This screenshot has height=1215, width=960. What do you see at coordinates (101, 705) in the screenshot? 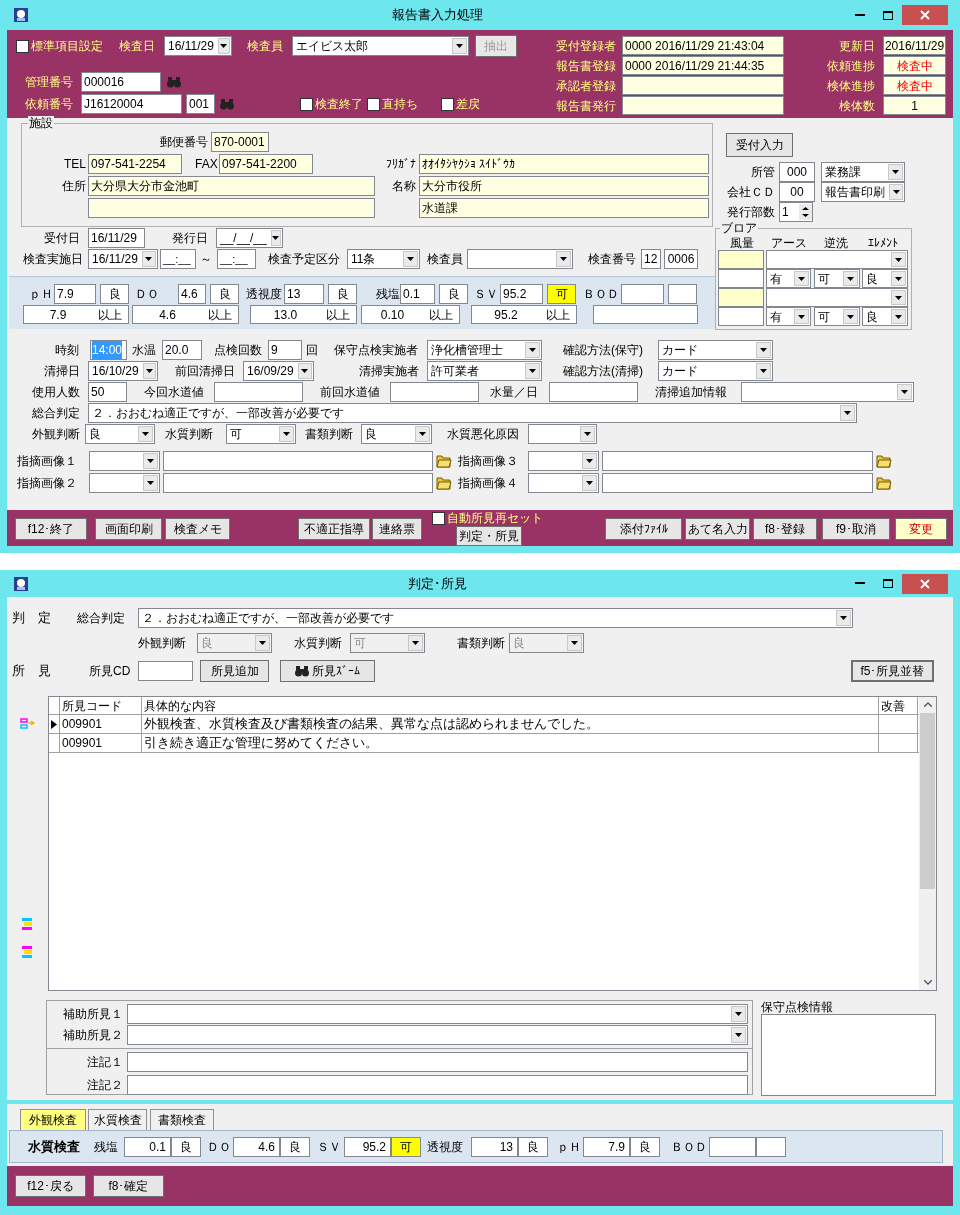
I see `column-header: 所見コード` at bounding box center [101, 705].